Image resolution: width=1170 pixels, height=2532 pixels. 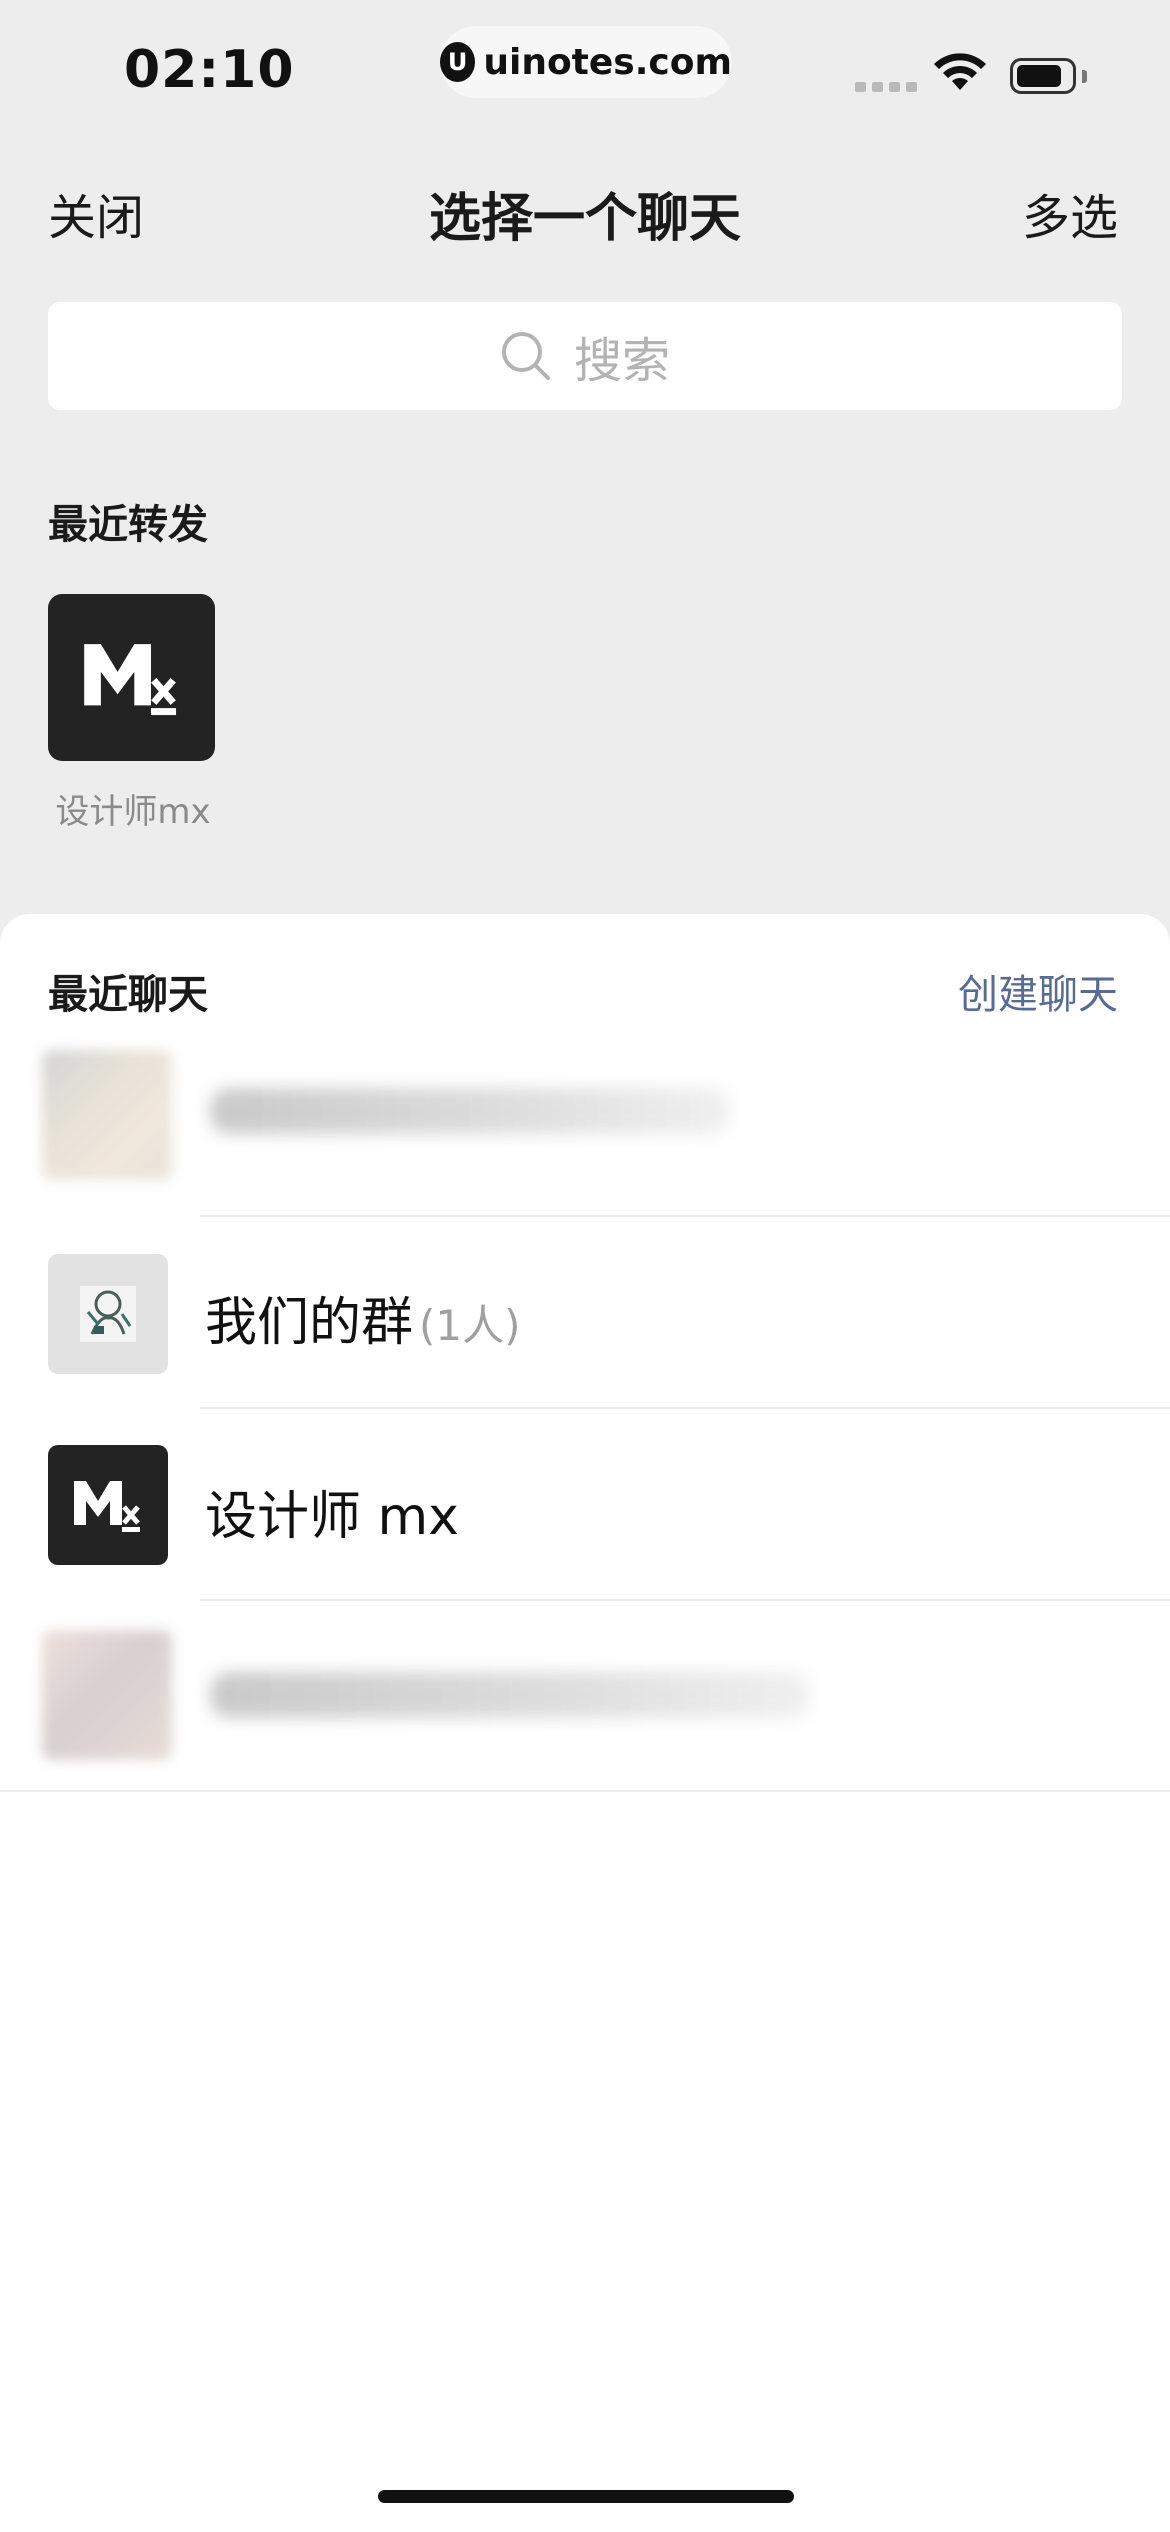 What do you see at coordinates (1084, 76) in the screenshot?
I see `battery-tip` at bounding box center [1084, 76].